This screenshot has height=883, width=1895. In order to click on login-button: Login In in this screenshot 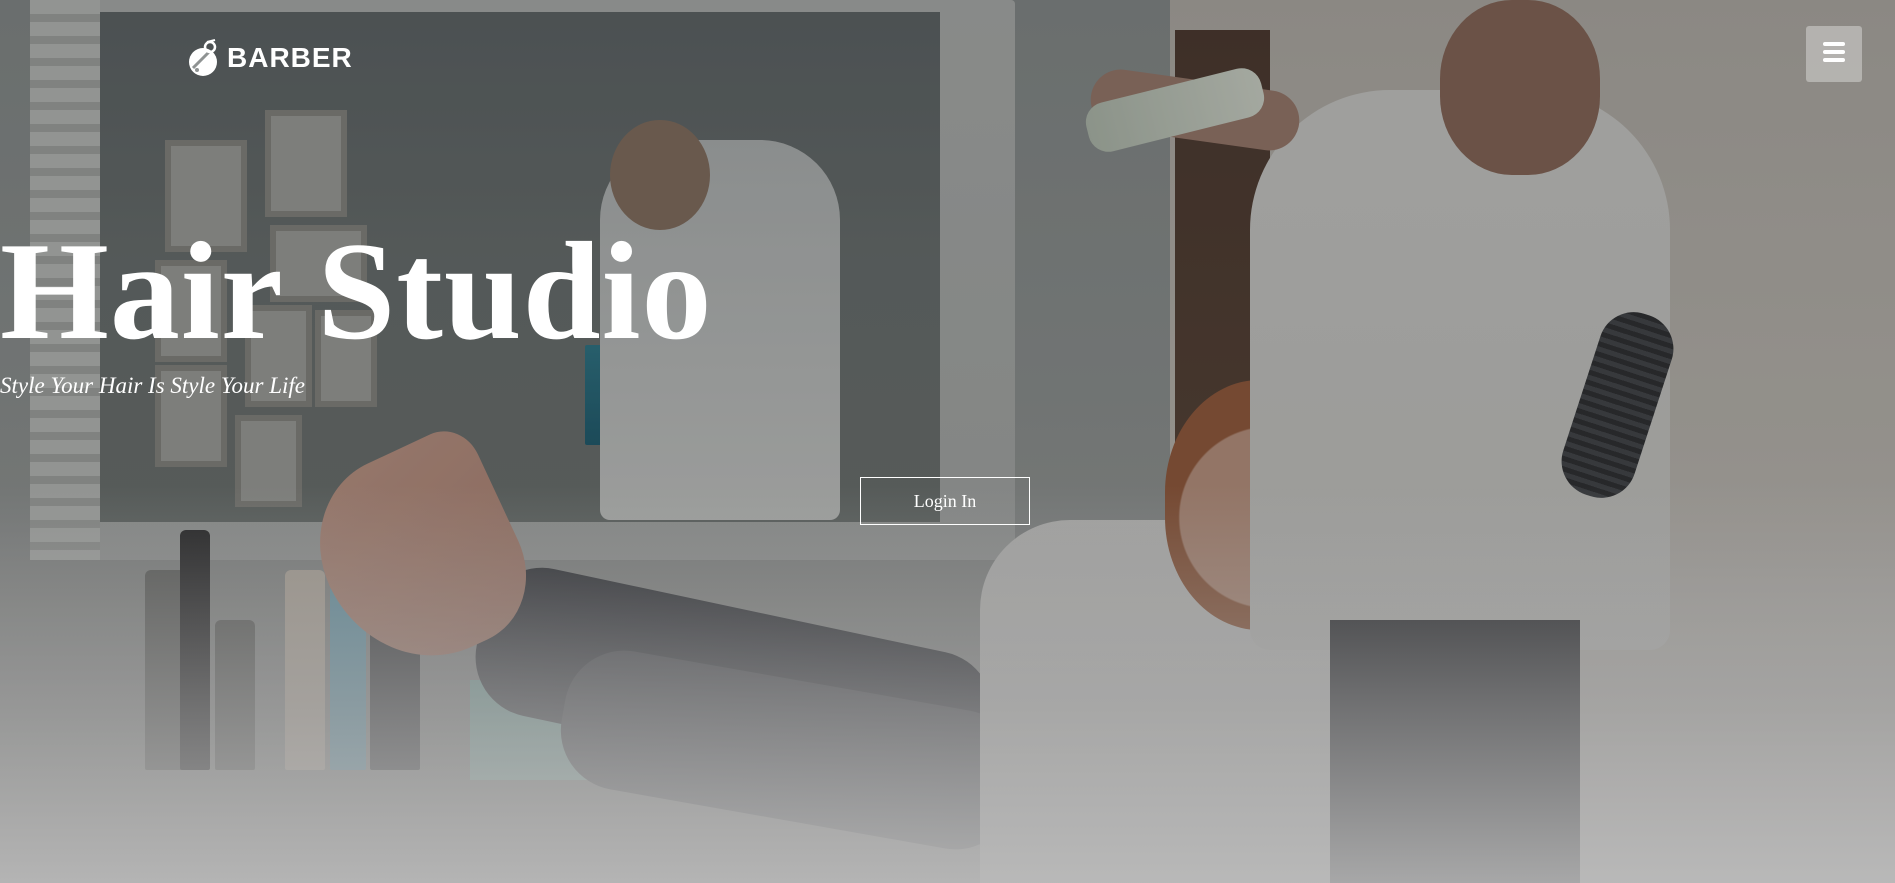, I will do `click(945, 501)`.